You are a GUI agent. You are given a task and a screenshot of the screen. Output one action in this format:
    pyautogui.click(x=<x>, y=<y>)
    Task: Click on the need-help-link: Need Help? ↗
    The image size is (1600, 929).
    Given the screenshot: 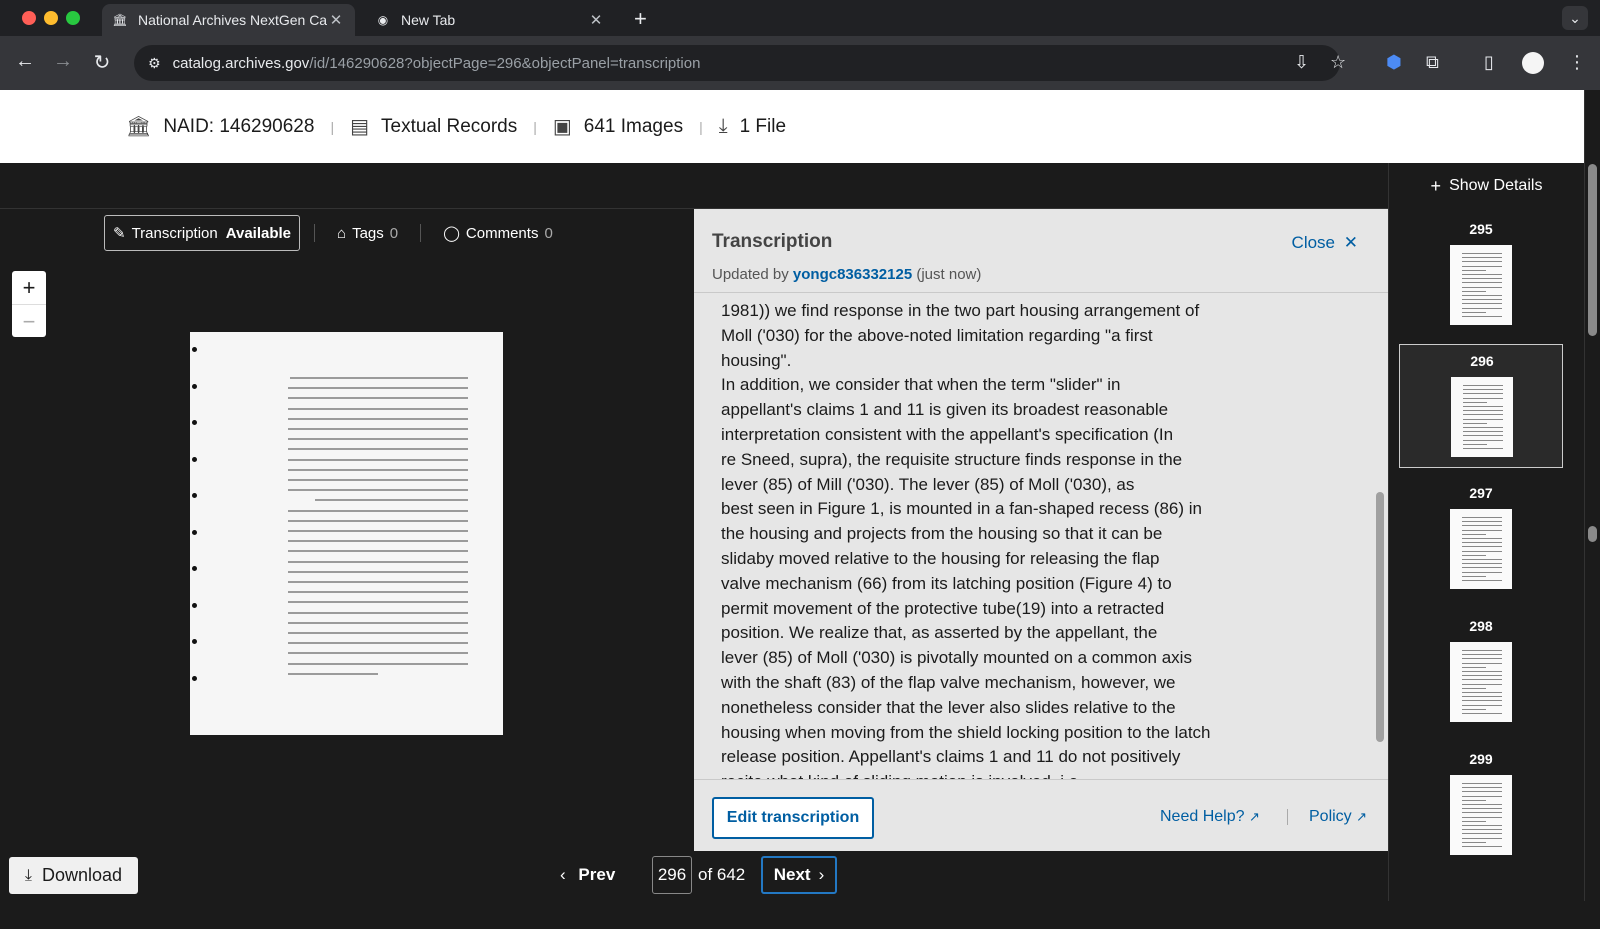 What is the action you would take?
    pyautogui.click(x=1210, y=817)
    